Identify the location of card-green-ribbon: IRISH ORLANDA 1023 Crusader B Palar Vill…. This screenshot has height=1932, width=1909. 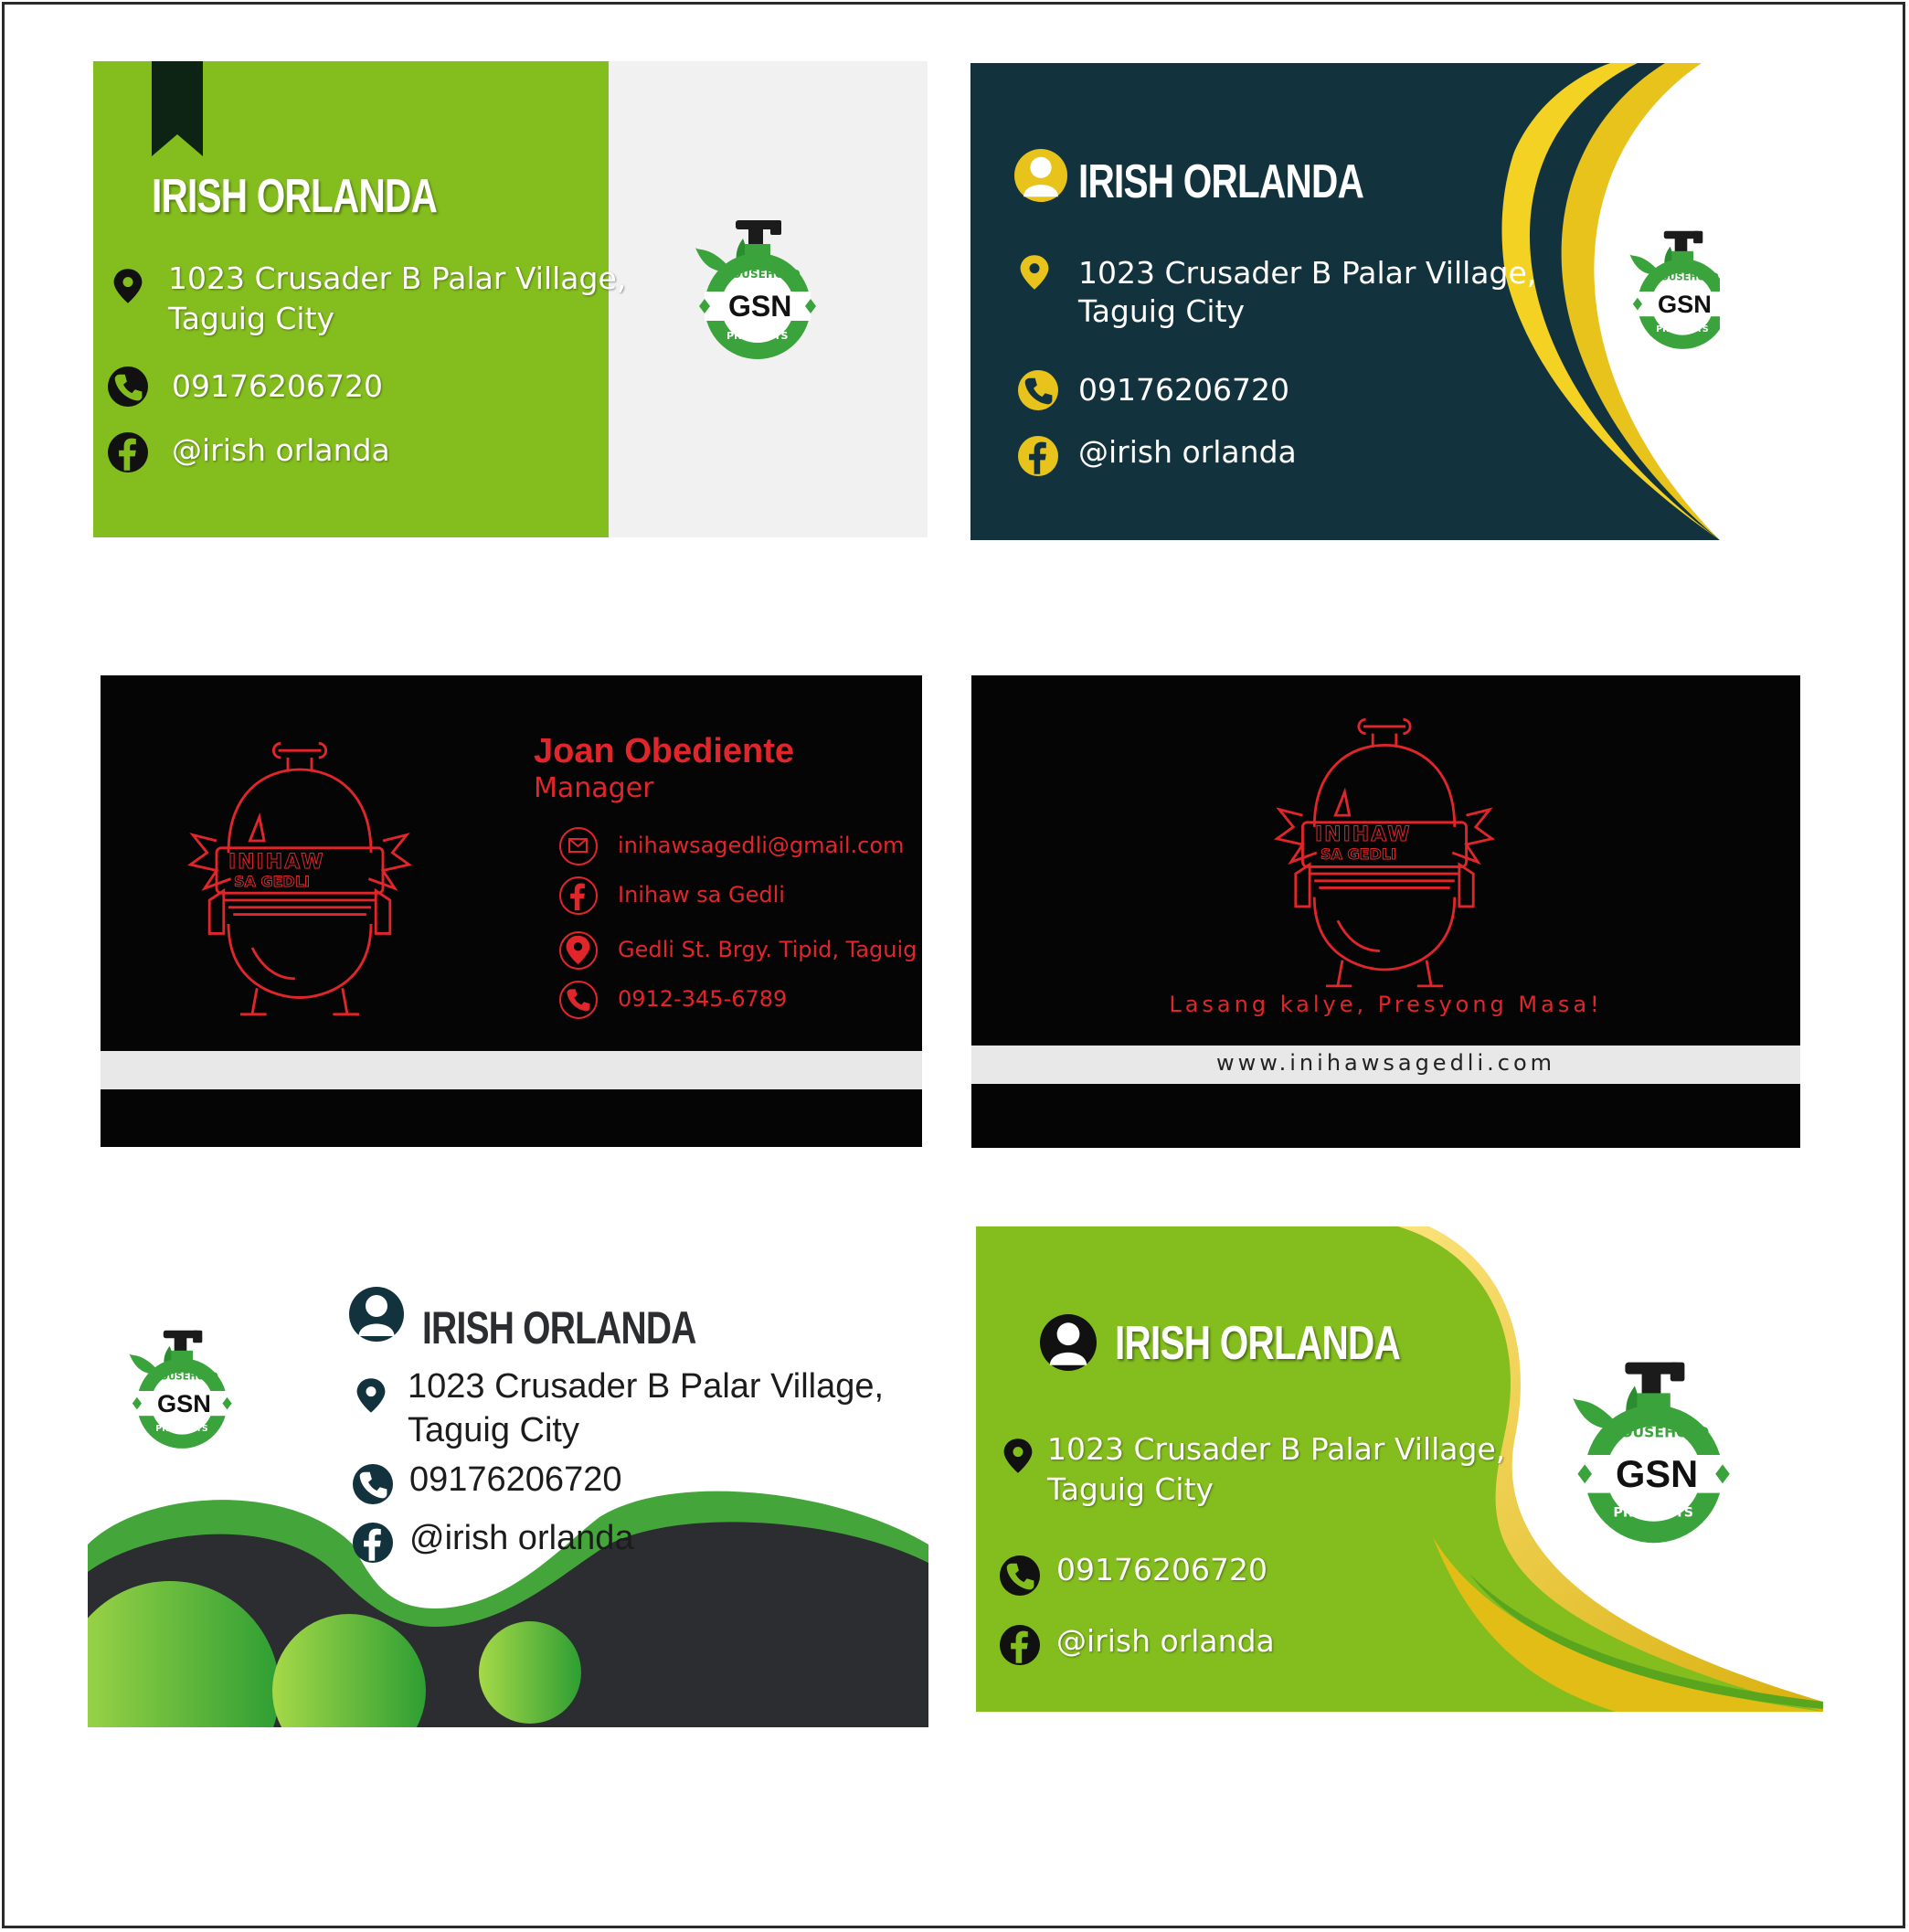
(510, 299).